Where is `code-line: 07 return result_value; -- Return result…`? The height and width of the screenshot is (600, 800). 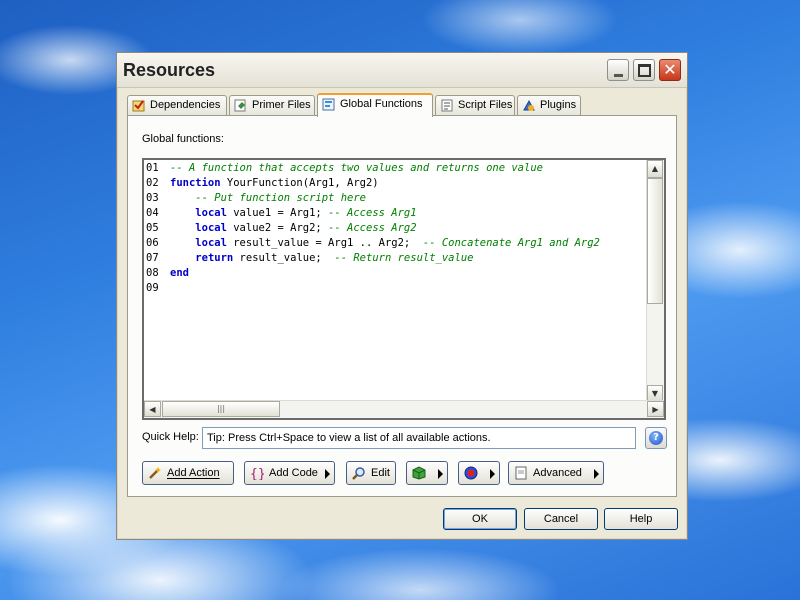 code-line: 07 return result_value; -- Return result… is located at coordinates (394, 258).